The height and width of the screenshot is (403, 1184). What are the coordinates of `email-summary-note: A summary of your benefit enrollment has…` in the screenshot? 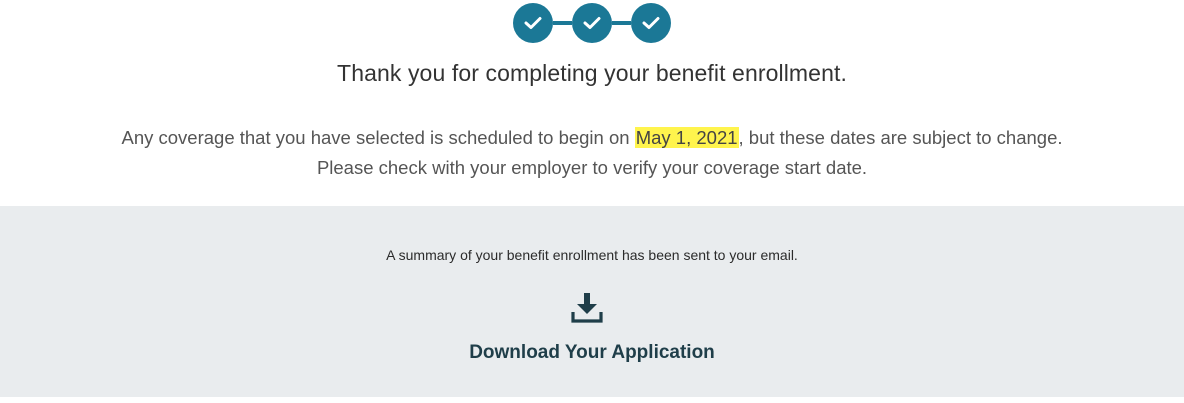 It's located at (592, 255).